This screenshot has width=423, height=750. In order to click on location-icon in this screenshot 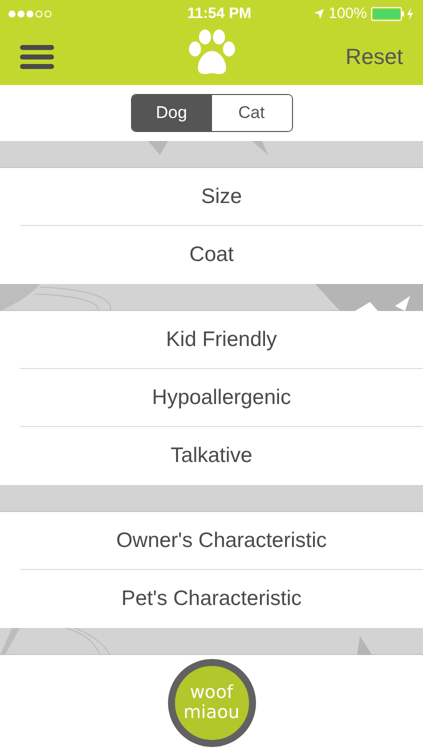, I will do `click(318, 14)`.